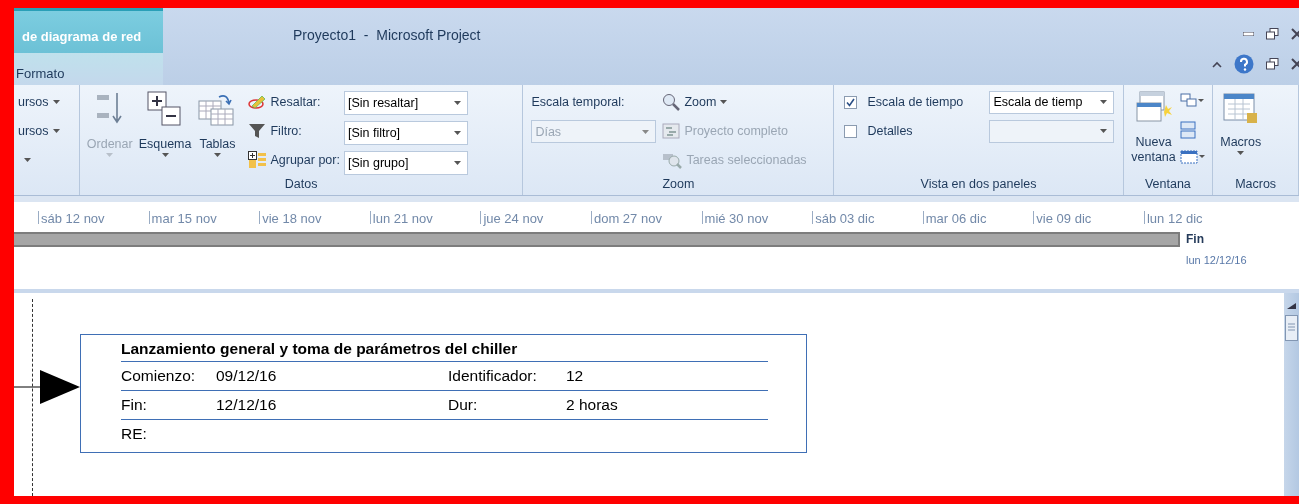 The height and width of the screenshot is (504, 1299). What do you see at coordinates (672, 160) in the screenshot?
I see `task-zoom-icon` at bounding box center [672, 160].